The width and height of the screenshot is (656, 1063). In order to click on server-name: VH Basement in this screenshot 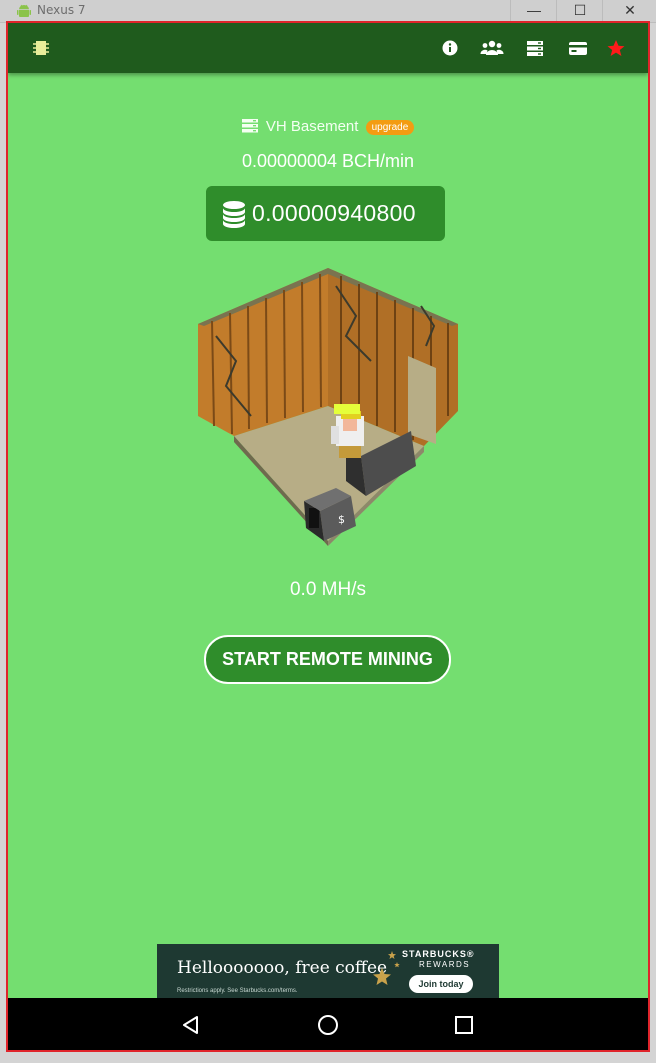, I will do `click(312, 126)`.